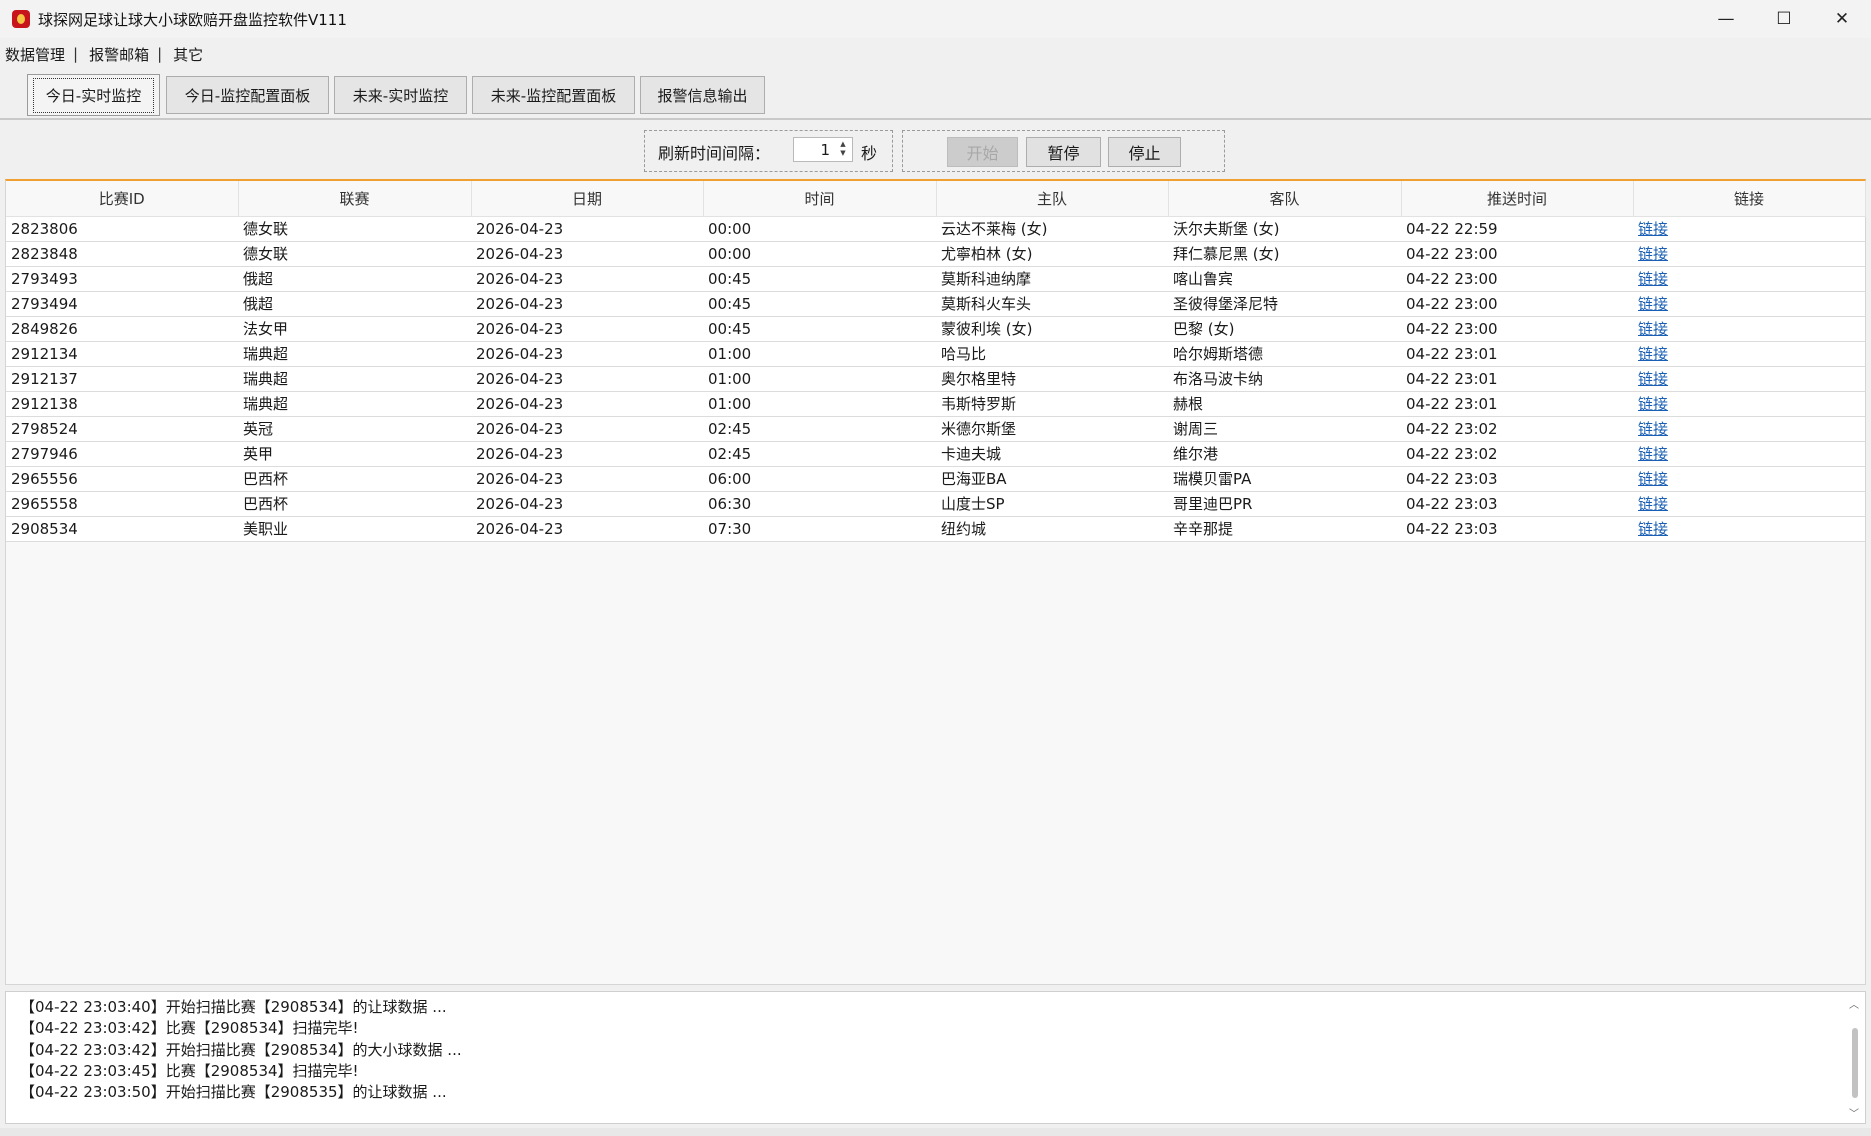 Image resolution: width=1871 pixels, height=1136 pixels. Describe the element at coordinates (823, 149) in the screenshot. I see `interval-stepper: 1 ▲ ▼` at that location.